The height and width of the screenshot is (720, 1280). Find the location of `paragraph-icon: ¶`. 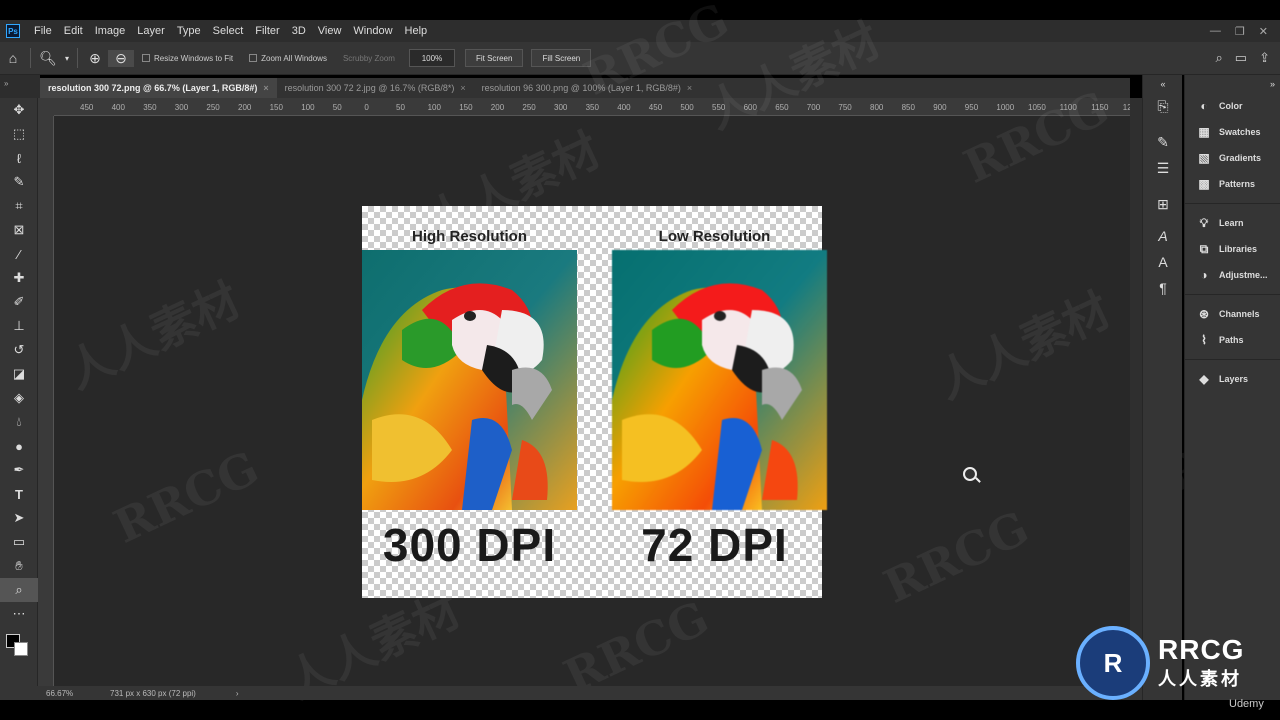

paragraph-icon: ¶ is located at coordinates (1163, 288).